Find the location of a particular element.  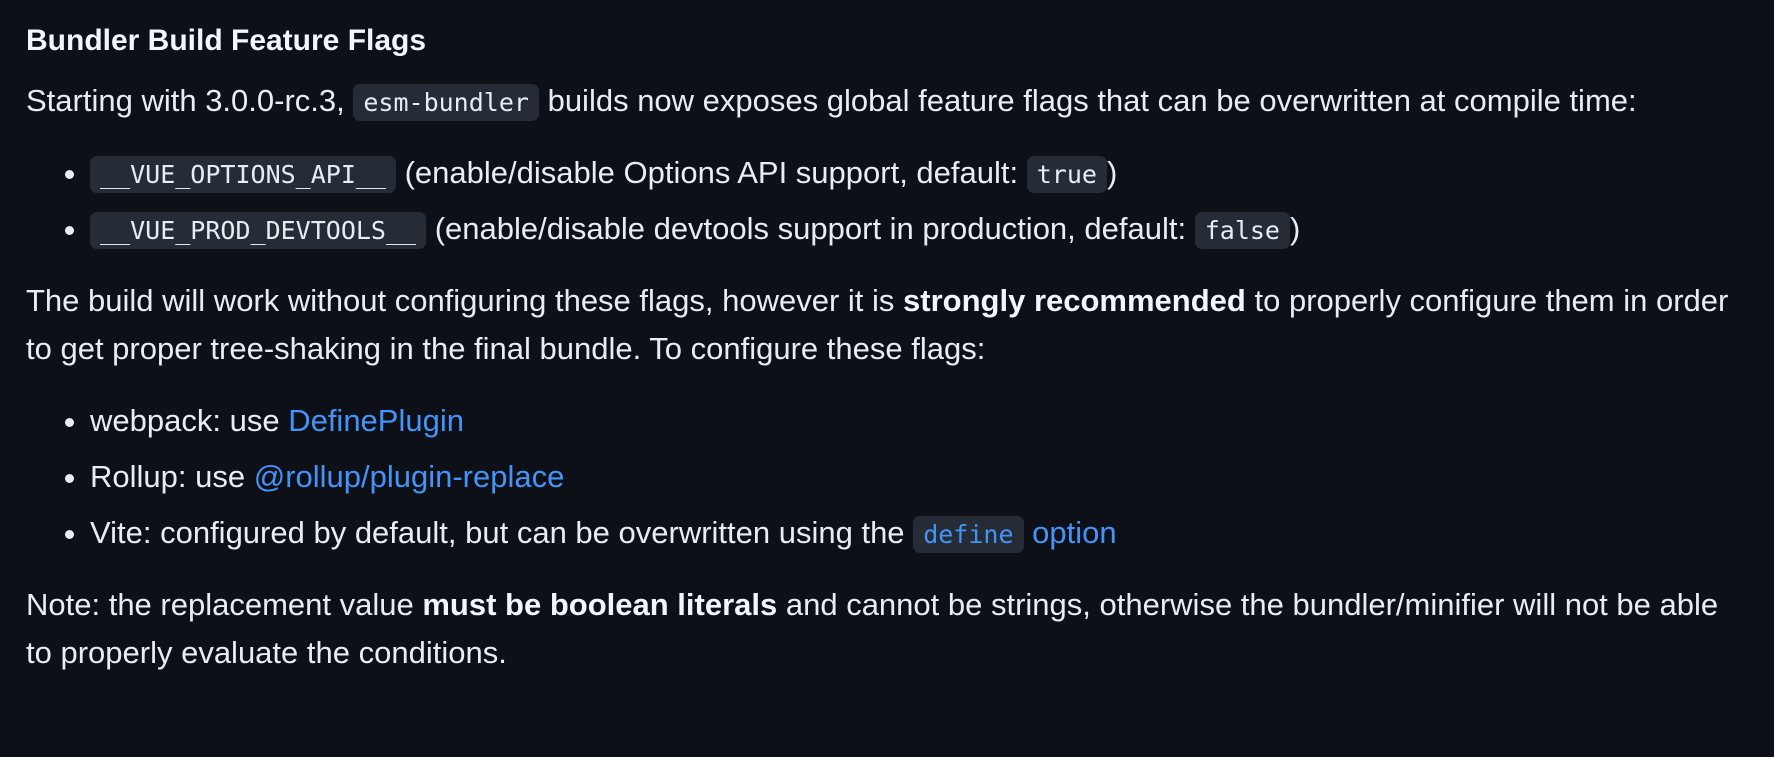

flag-name-code: __VUE_PROD_DEVTOOLS__ is located at coordinates (258, 231).